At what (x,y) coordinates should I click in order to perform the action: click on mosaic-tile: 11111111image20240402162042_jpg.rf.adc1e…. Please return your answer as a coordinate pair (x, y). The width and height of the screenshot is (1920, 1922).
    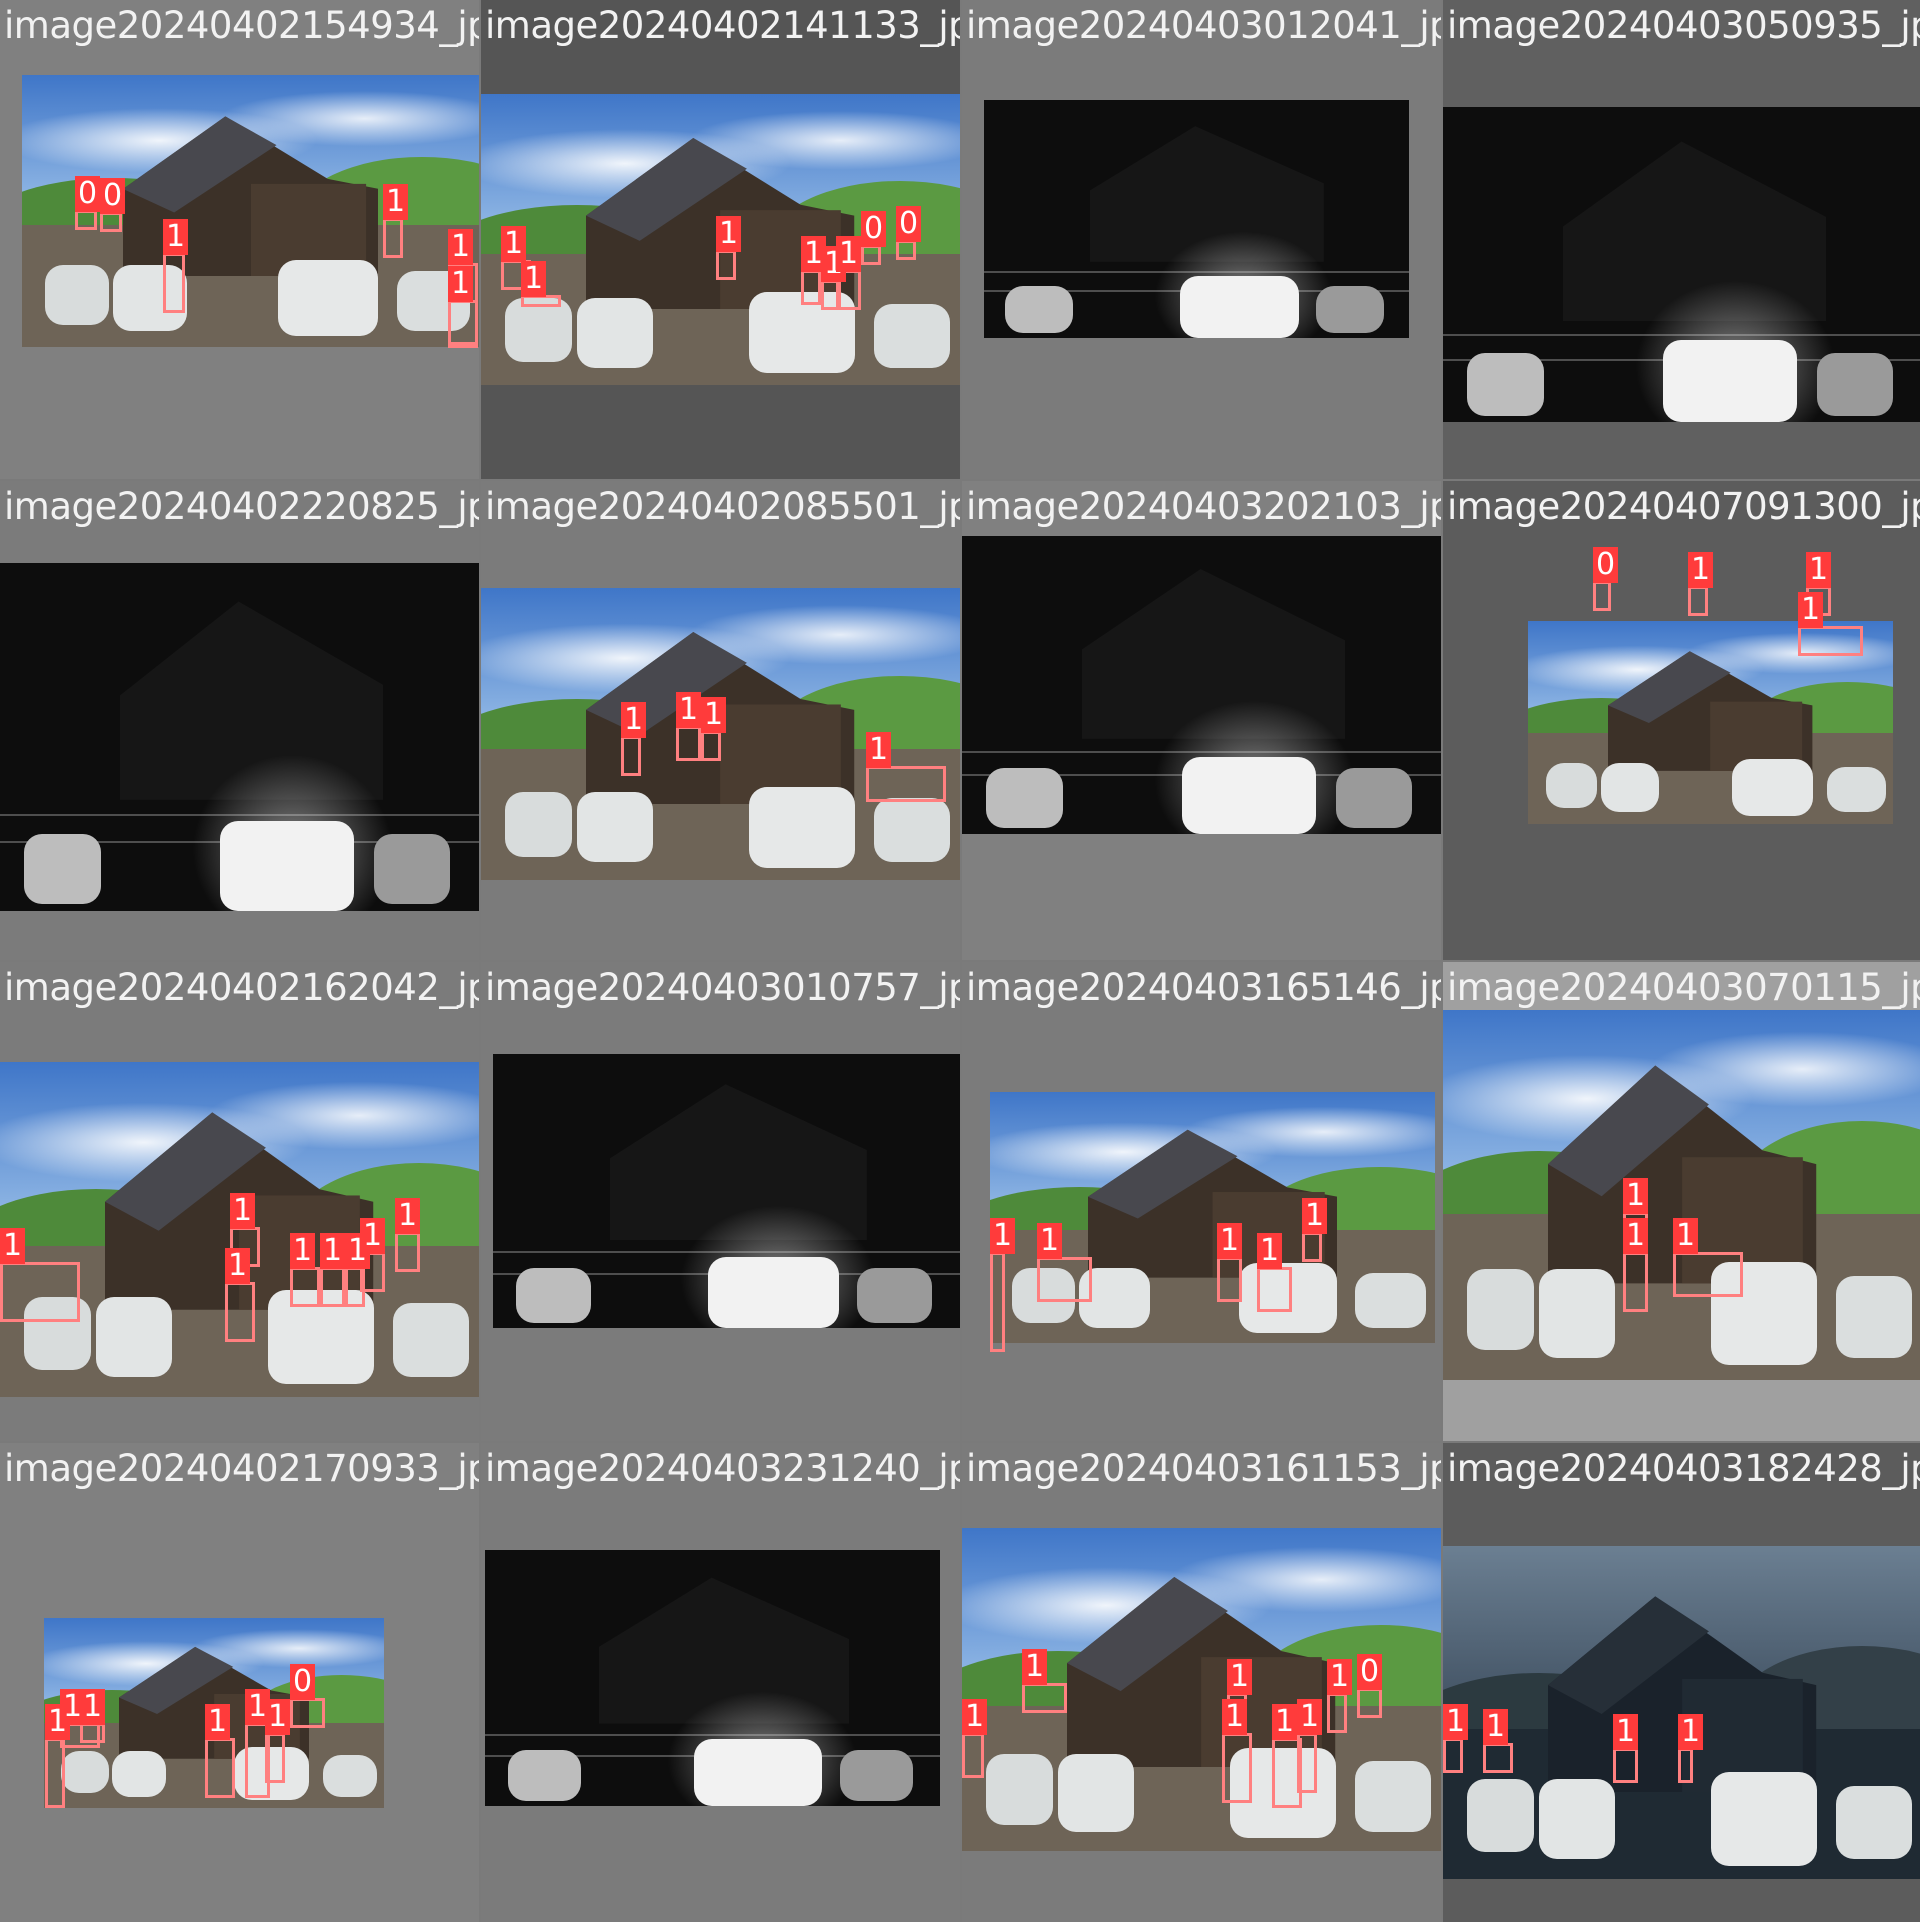
    Looking at the image, I should click on (239, 1201).